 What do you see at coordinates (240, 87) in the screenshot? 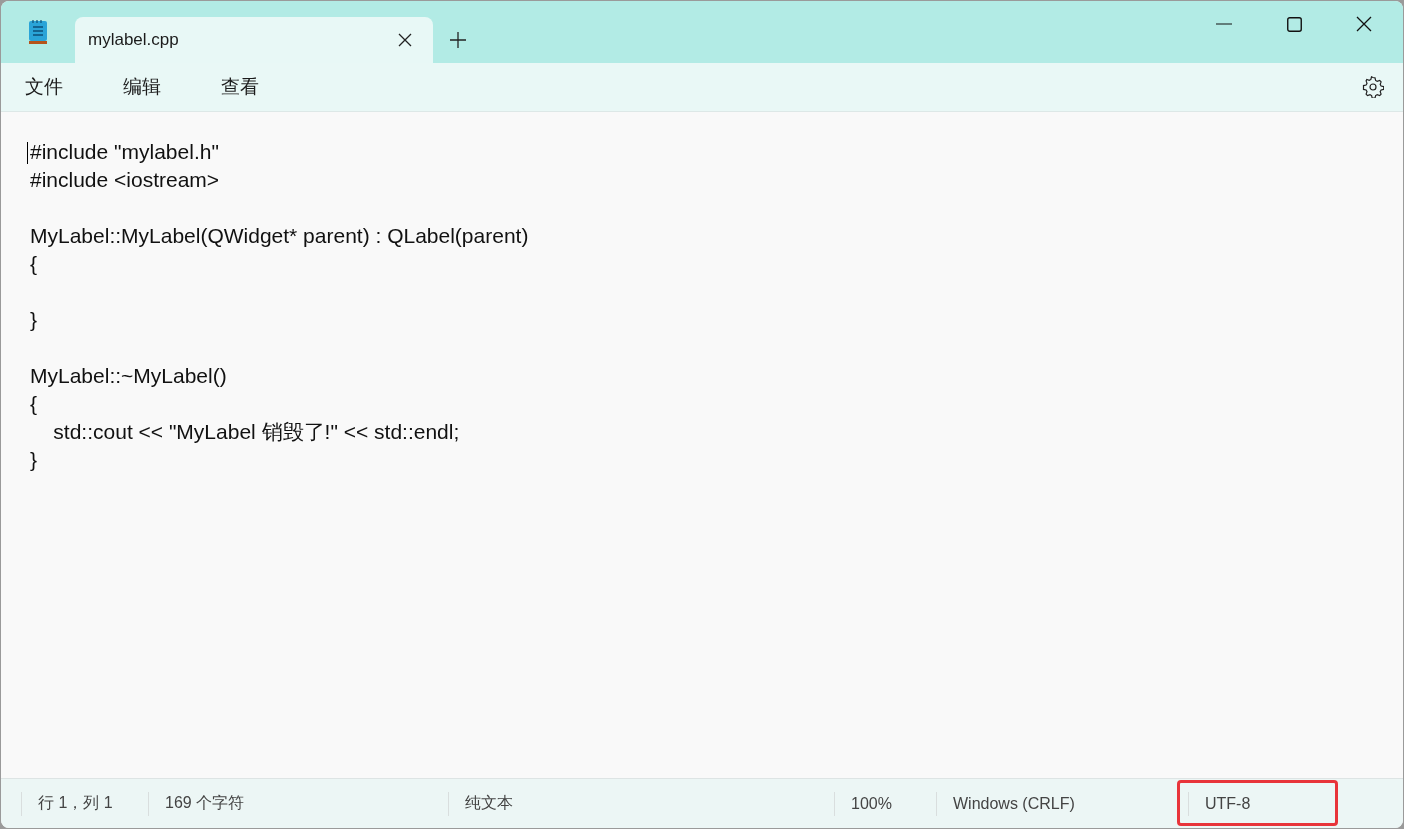
I see `menu-item: 查看` at bounding box center [240, 87].